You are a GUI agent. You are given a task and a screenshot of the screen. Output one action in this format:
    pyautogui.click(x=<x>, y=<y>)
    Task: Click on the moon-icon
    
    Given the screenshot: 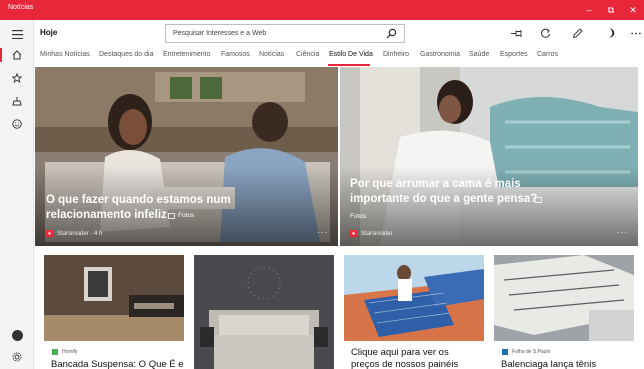 What is the action you would take?
    pyautogui.click(x=612, y=33)
    